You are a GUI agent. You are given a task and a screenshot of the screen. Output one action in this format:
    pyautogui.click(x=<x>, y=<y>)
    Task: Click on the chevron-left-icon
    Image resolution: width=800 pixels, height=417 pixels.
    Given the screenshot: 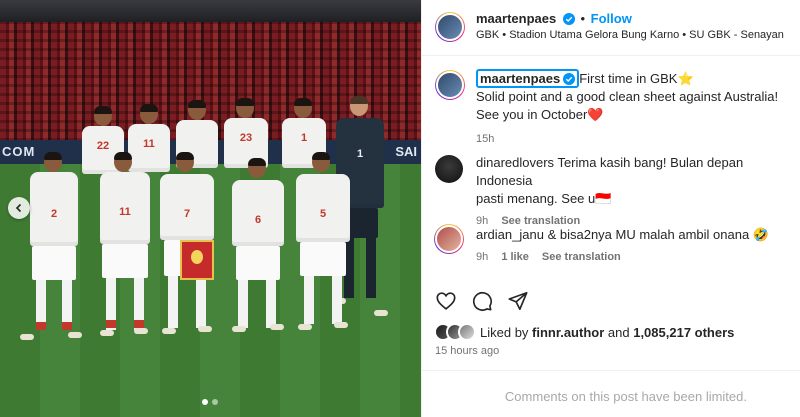 What is the action you would take?
    pyautogui.click(x=19, y=208)
    